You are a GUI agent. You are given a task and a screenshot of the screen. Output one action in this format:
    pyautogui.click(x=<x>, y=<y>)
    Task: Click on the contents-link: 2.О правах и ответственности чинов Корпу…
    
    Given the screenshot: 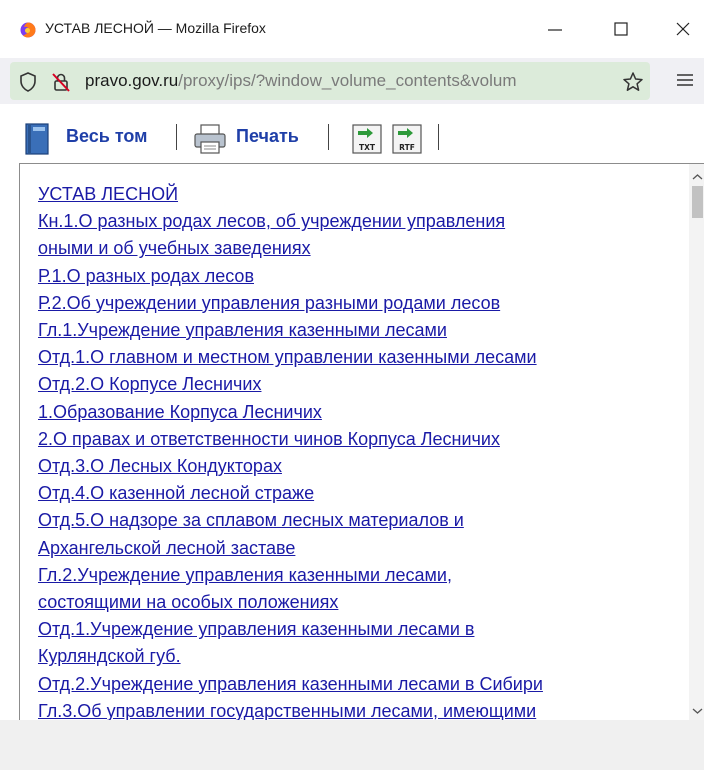 What is the action you would take?
    pyautogui.click(x=358, y=439)
    